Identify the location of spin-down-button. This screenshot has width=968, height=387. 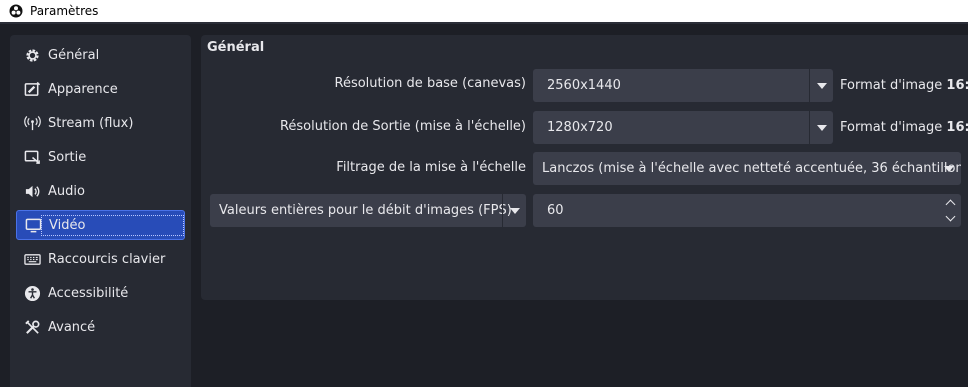
(950, 219).